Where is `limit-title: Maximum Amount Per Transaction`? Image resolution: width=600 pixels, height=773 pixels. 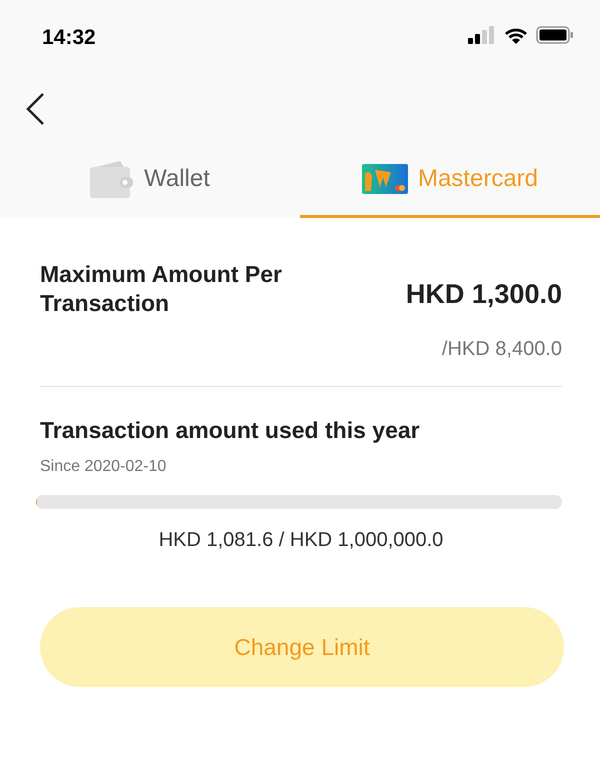
limit-title: Maximum Amount Per Transaction is located at coordinates (161, 289).